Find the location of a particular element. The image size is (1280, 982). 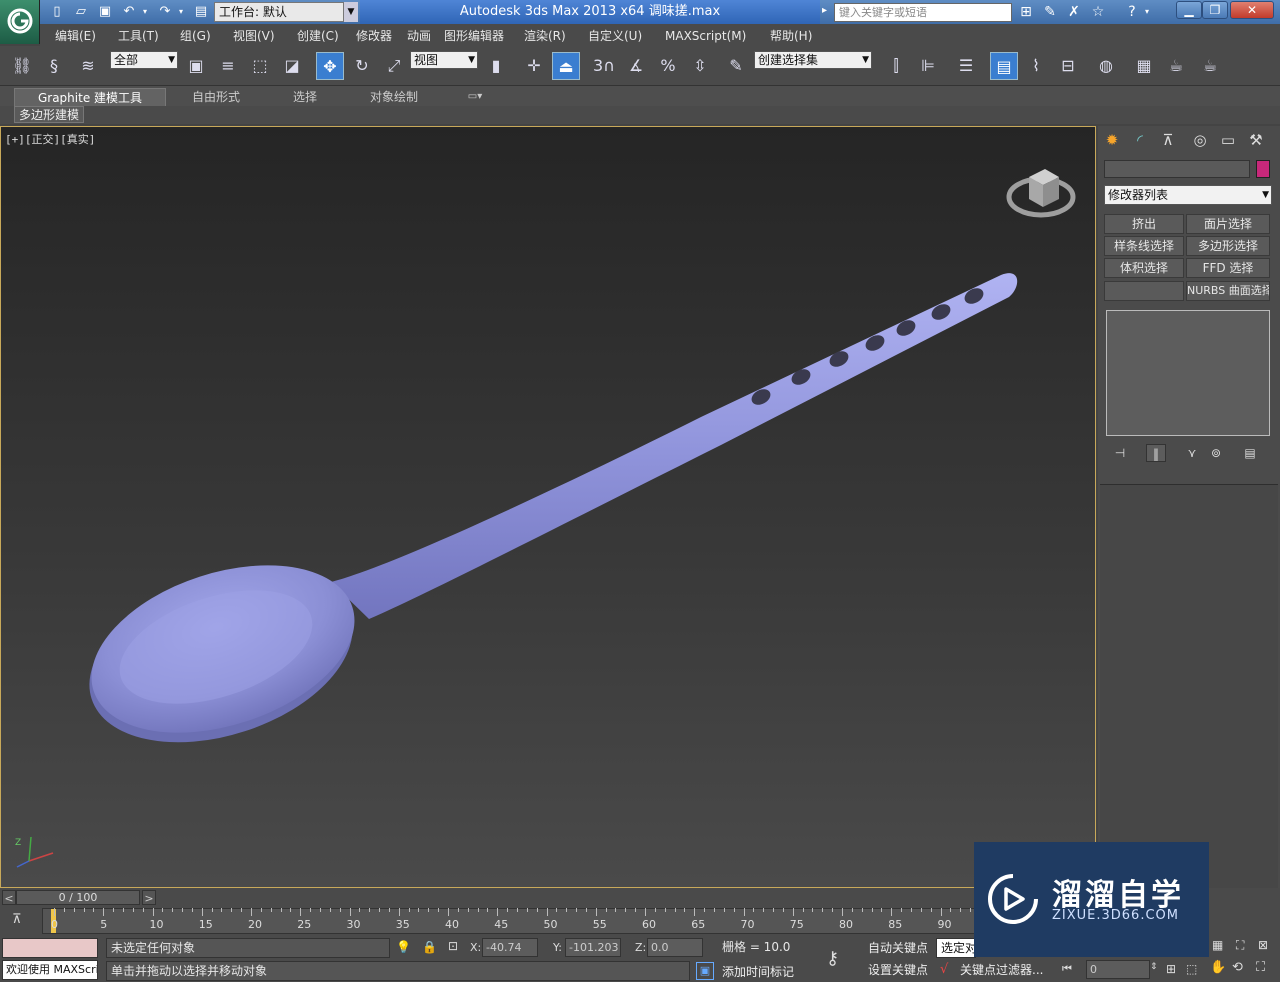

keyboard-shortcut-override-icon: ⏏ is located at coordinates (566, 66).